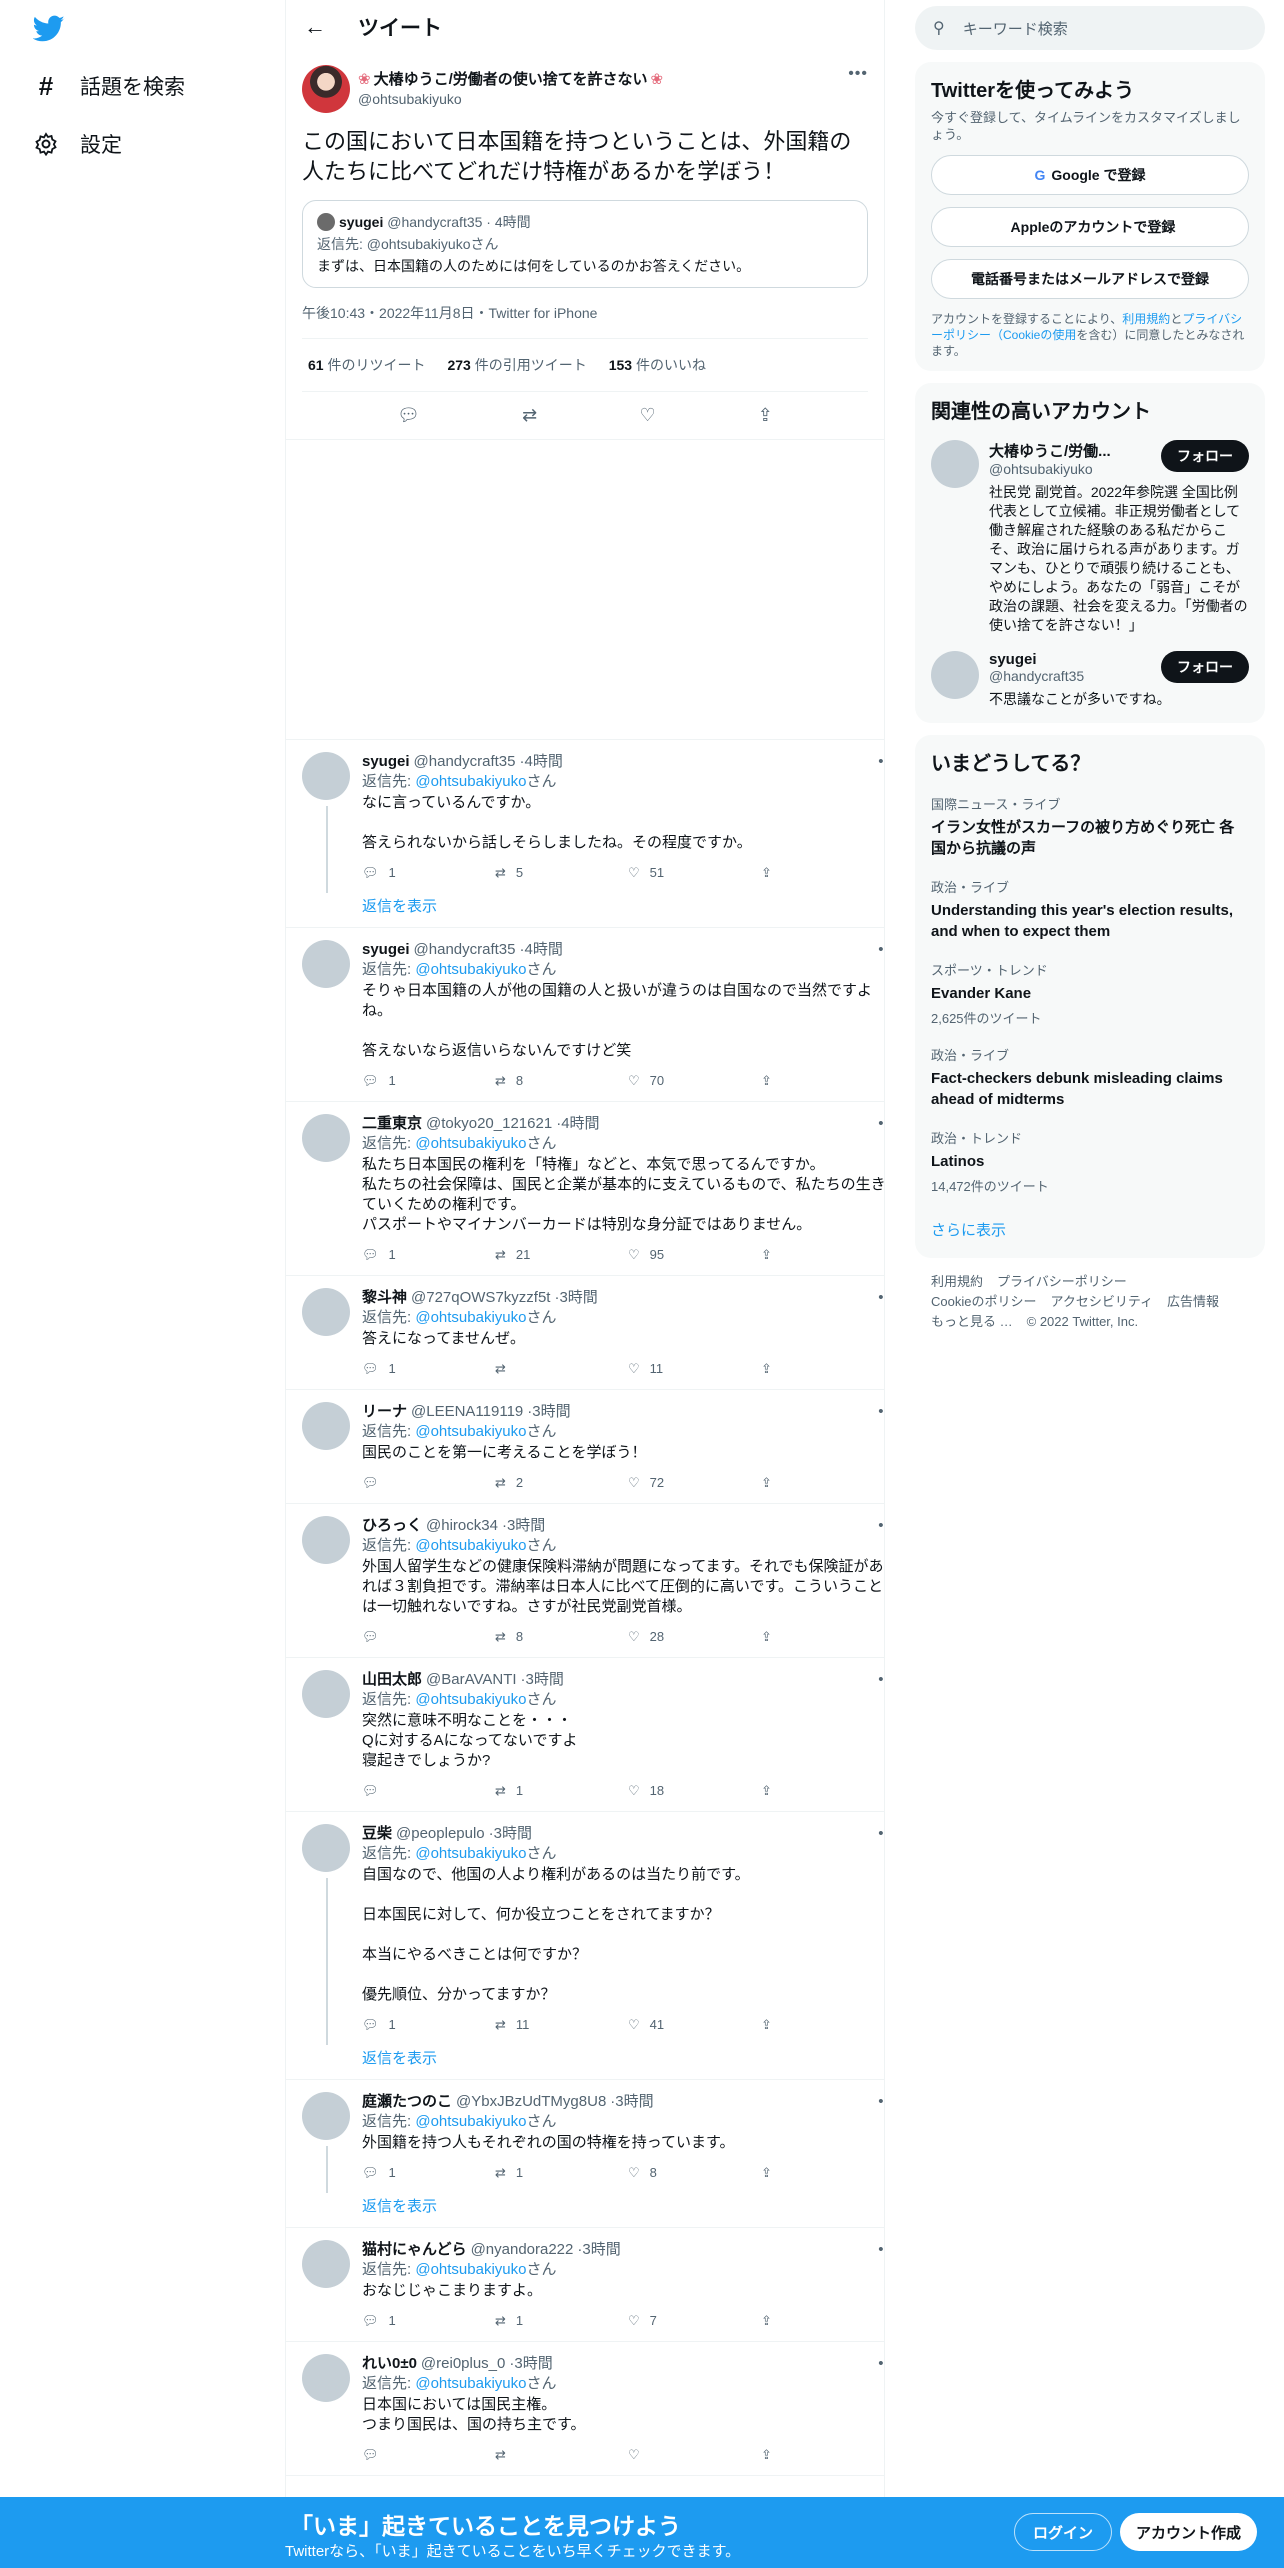 The width and height of the screenshot is (1284, 2568). What do you see at coordinates (392, 1124) in the screenshot?
I see `reply-author-name: 二重東京` at bounding box center [392, 1124].